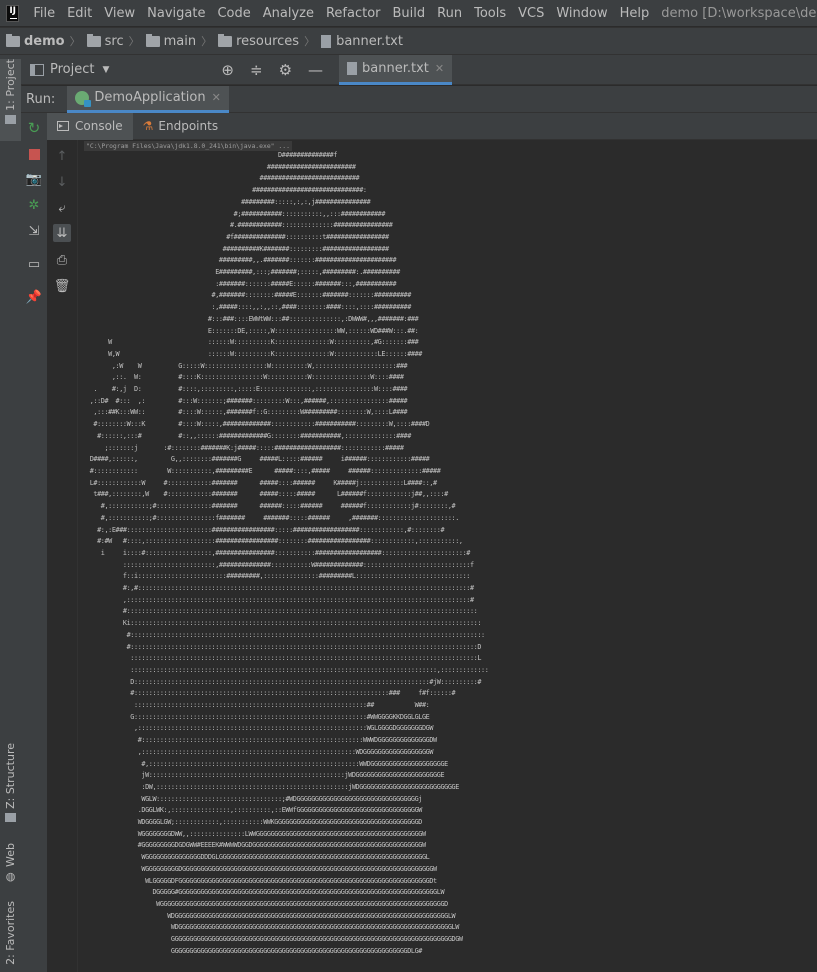 Image resolution: width=817 pixels, height=972 pixels. I want to click on menu-navigate: Navigate, so click(176, 13).